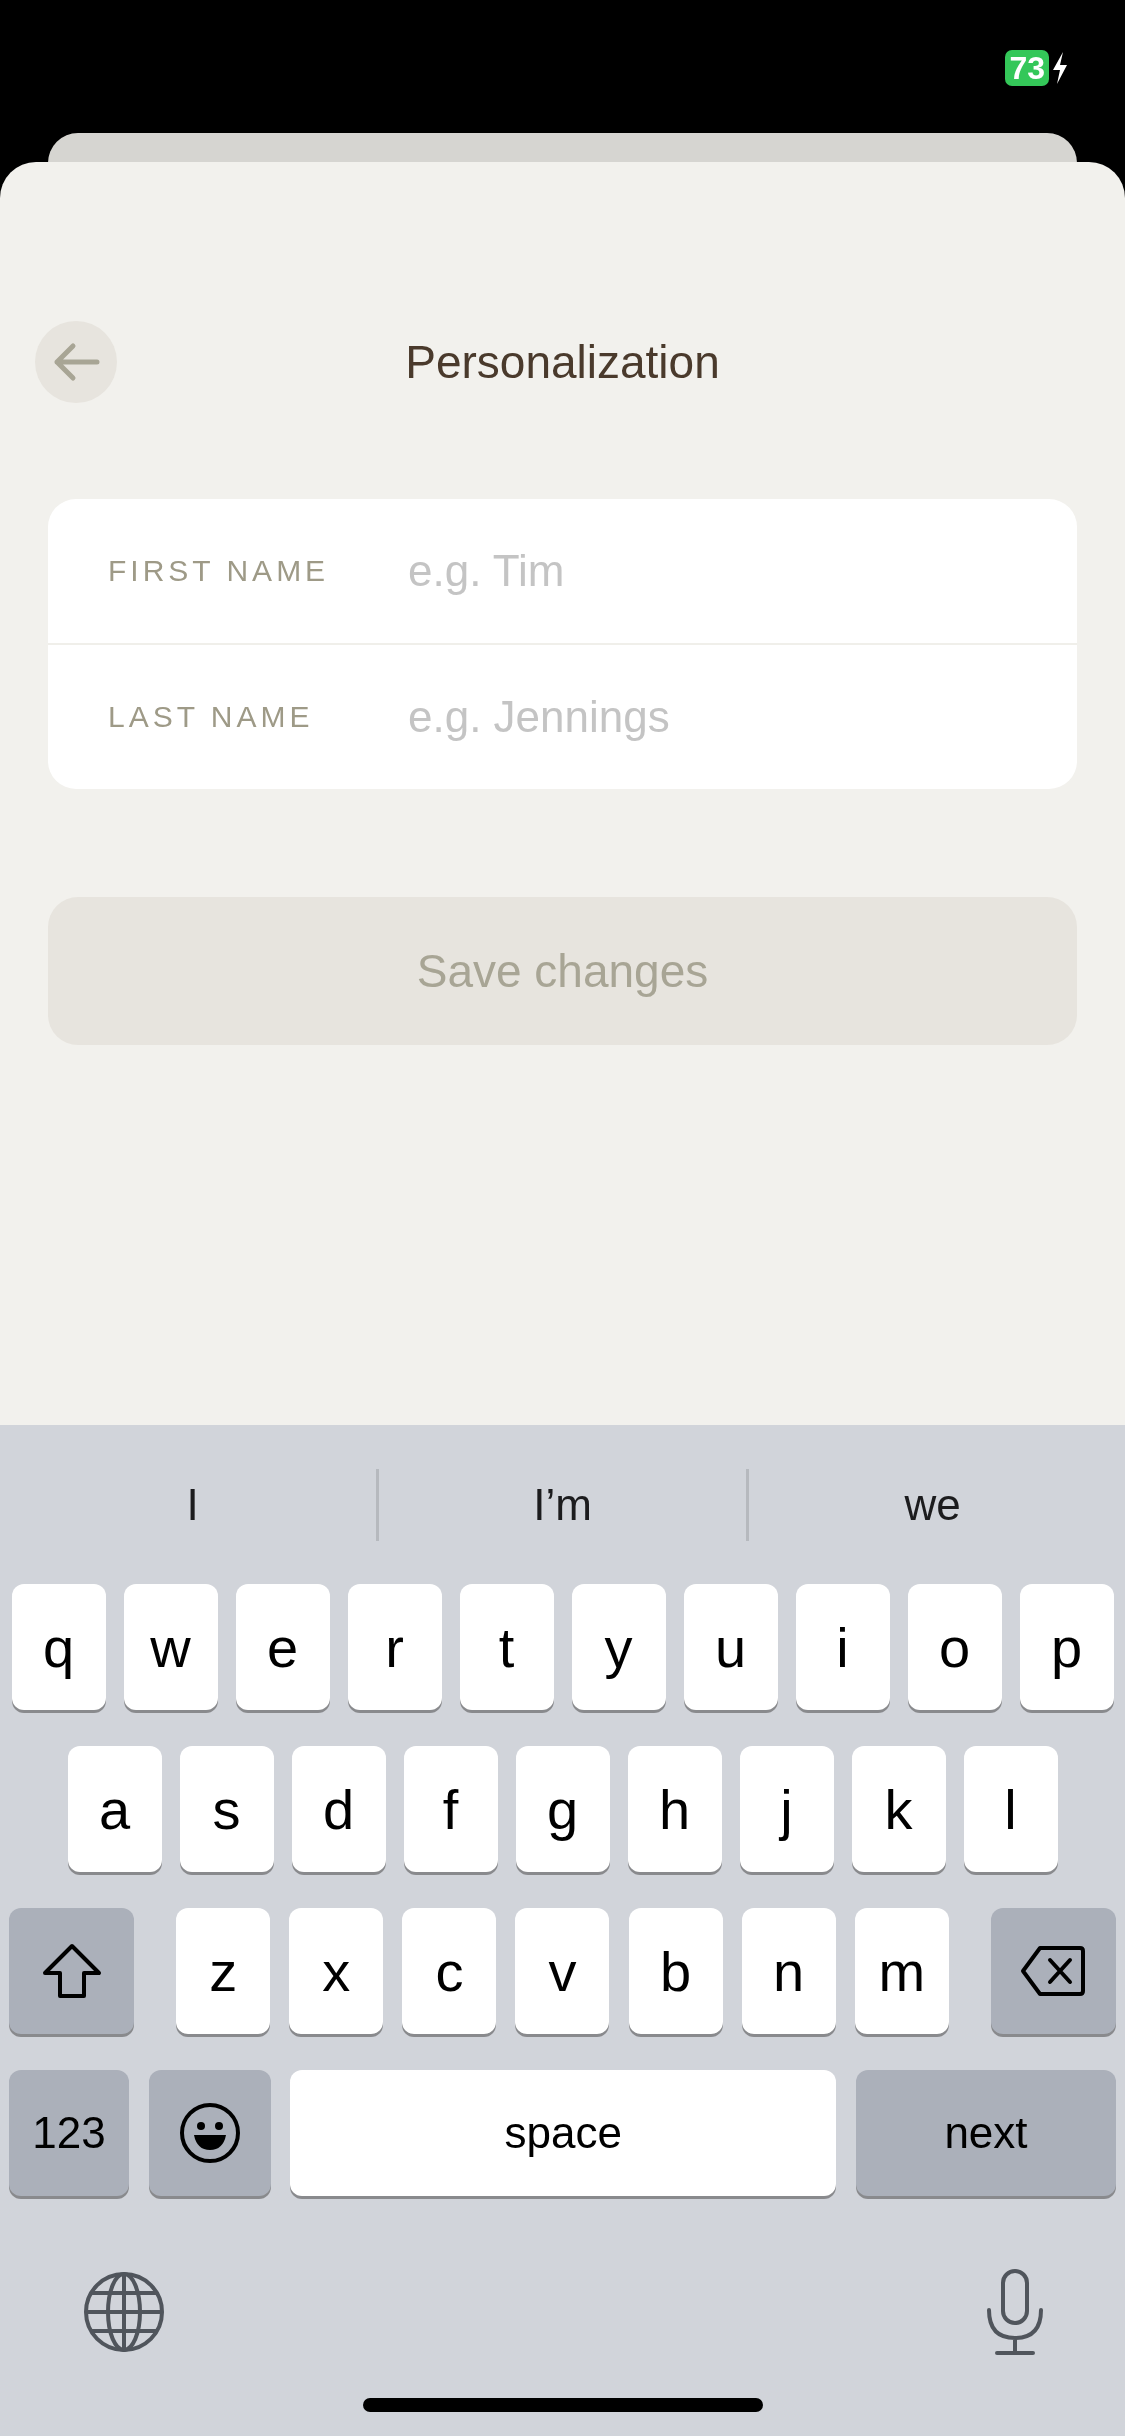 The image size is (1125, 2436). I want to click on keyboard-key: h, so click(674, 1809).